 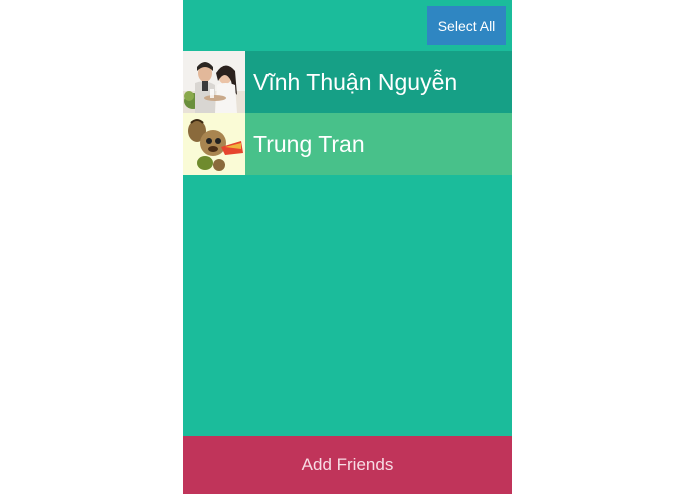 I want to click on friend-row-vinh-thuan: Vĩnh Thuận Nguyễn, so click(x=347, y=82).